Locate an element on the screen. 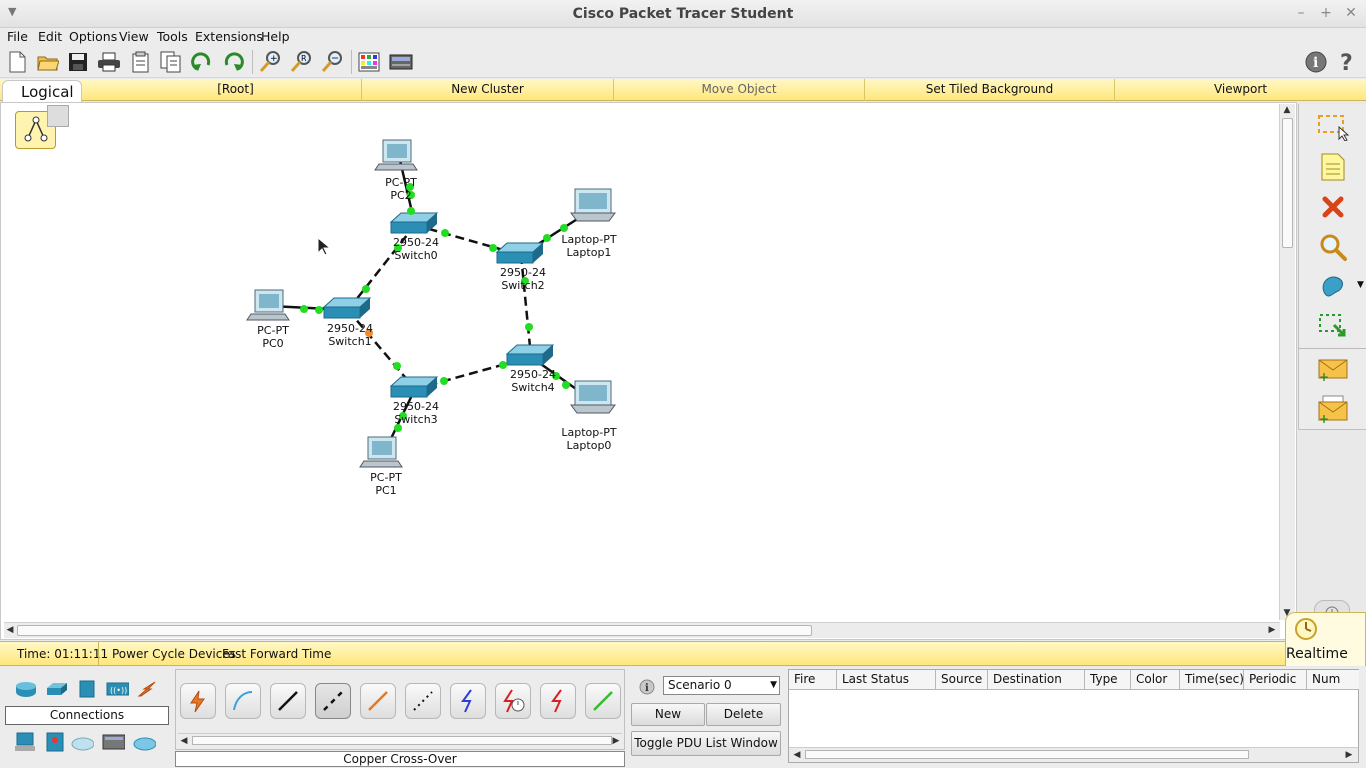 This screenshot has width=1366, height=768. help-icon: ? is located at coordinates (1347, 62).